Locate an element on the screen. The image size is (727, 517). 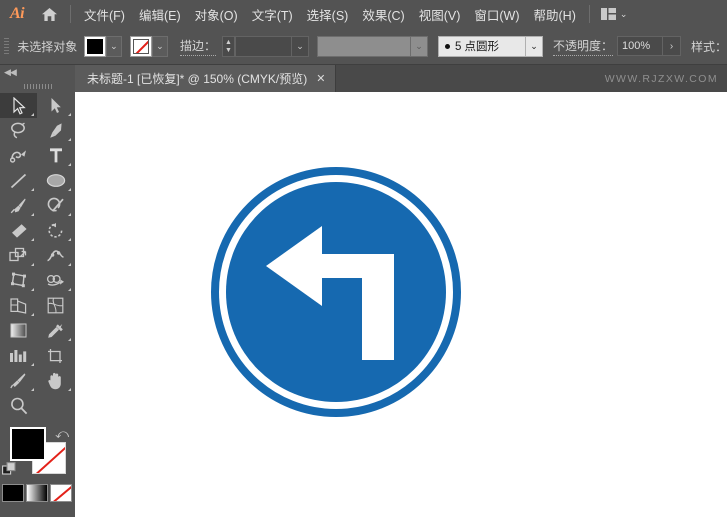
gradient-swatch is located at coordinates (37, 493).